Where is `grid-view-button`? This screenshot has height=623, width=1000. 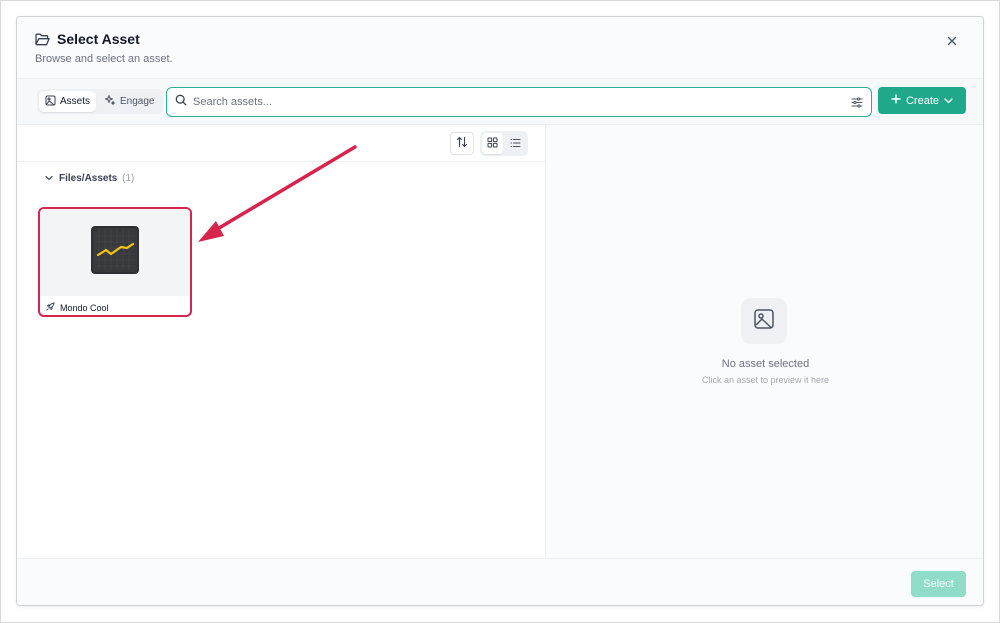
grid-view-button is located at coordinates (492, 143).